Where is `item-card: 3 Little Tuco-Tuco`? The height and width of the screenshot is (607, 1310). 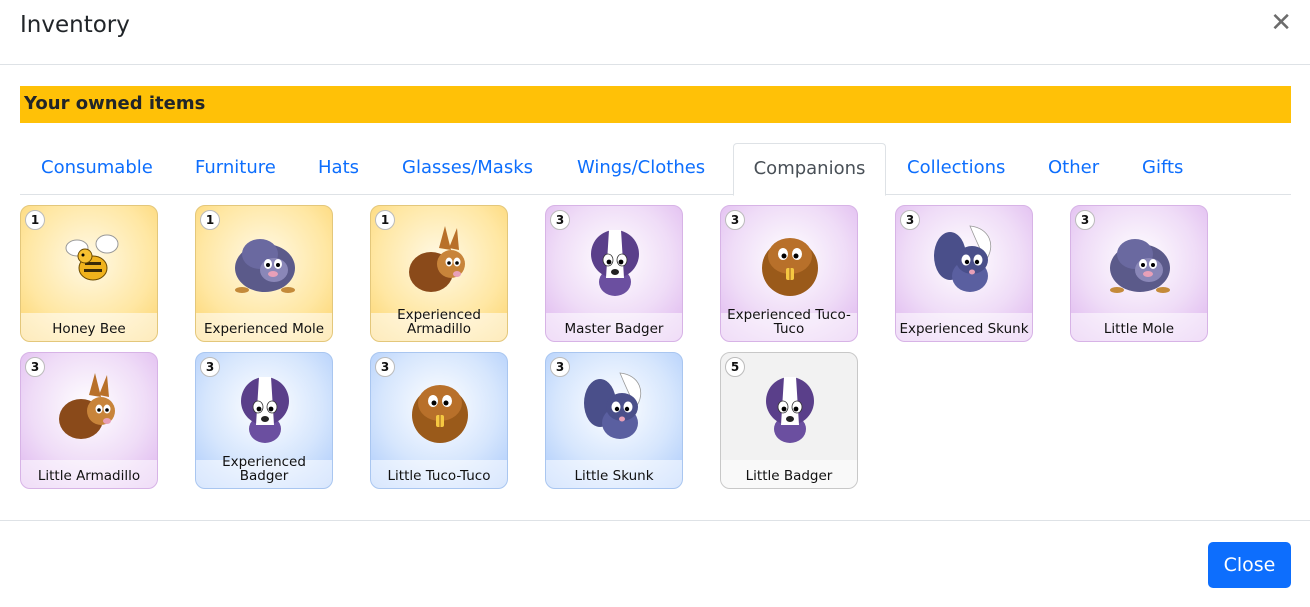
item-card: 3 Little Tuco-Tuco is located at coordinates (439, 420).